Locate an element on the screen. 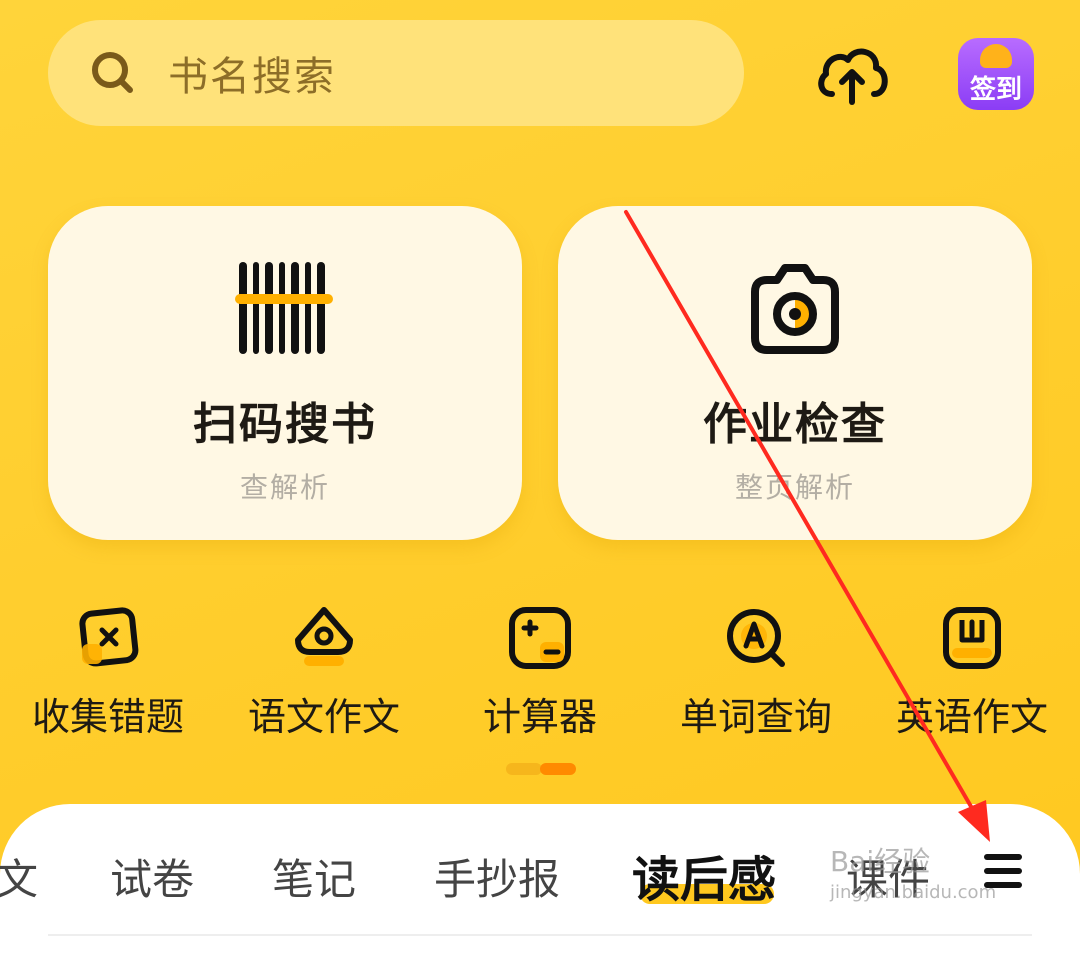 This screenshot has width=1080, height=960. page-dot is located at coordinates (524, 769).